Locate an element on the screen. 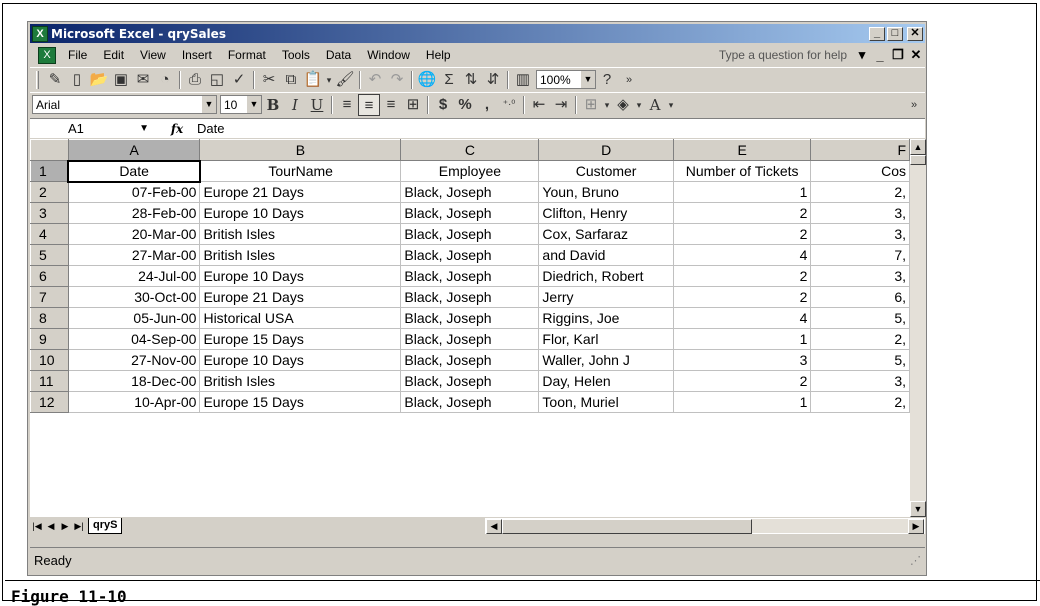  cell: Cos is located at coordinates (860, 171).